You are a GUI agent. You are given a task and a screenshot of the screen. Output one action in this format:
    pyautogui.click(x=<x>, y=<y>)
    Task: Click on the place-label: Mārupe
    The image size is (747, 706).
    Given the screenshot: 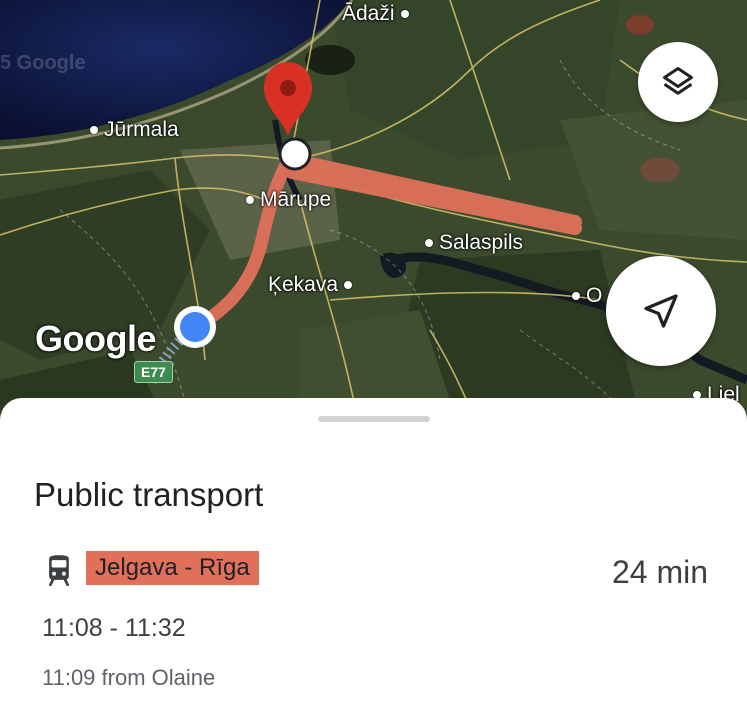 What is the action you would take?
    pyautogui.click(x=296, y=199)
    